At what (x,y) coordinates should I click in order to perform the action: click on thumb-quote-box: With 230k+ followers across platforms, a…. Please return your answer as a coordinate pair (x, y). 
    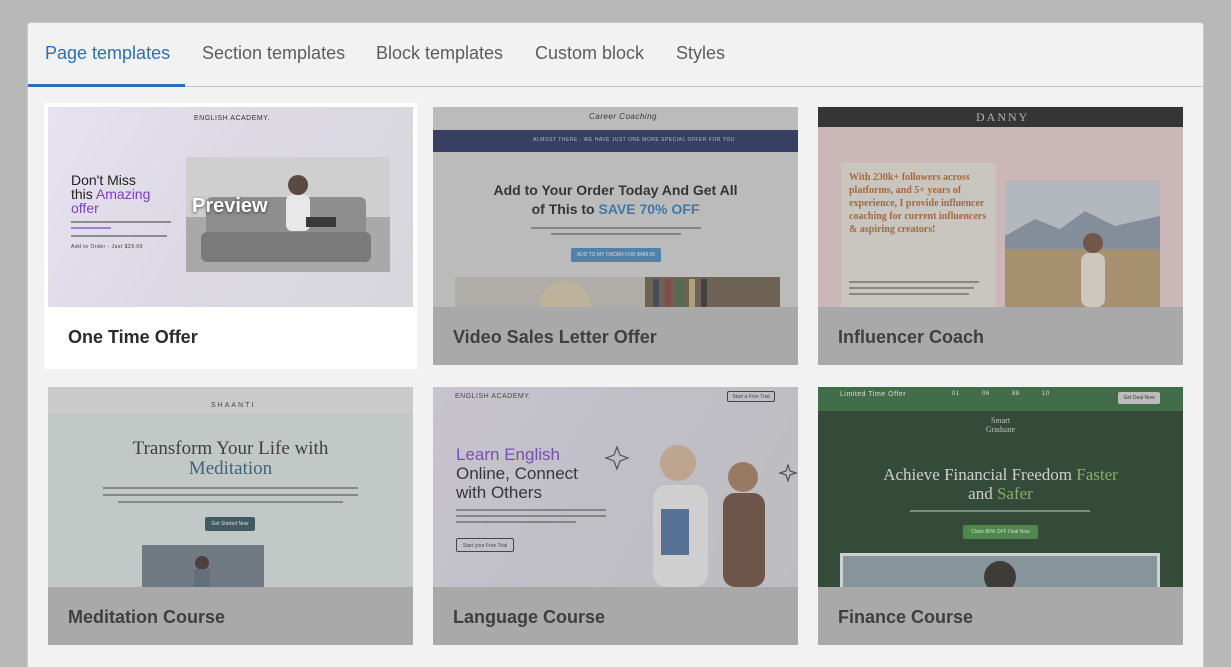
    Looking at the image, I should click on (918, 235).